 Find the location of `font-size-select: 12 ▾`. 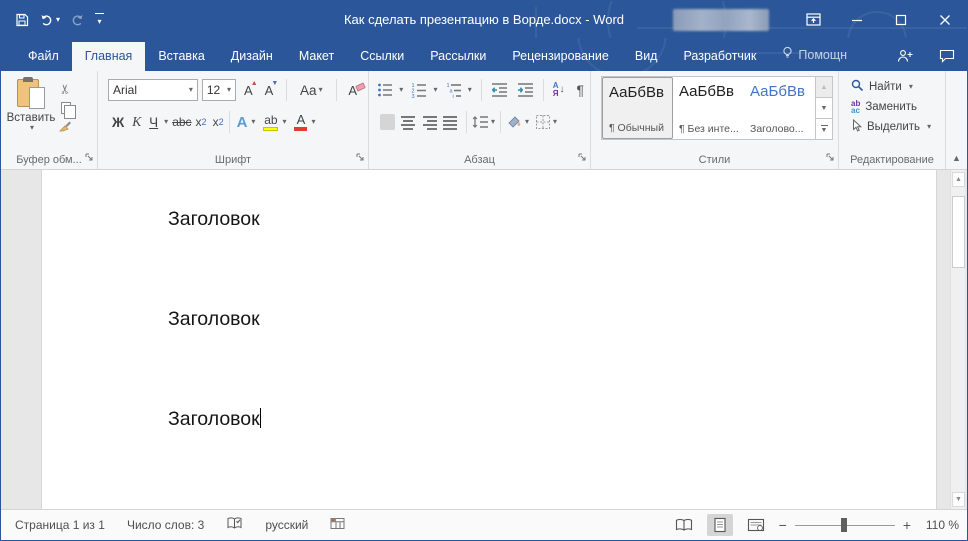

font-size-select: 12 ▾ is located at coordinates (218, 90).